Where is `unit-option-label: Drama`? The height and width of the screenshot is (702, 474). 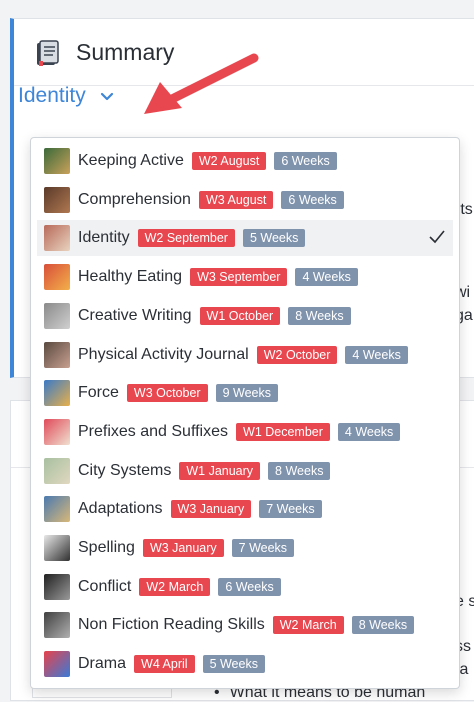 unit-option-label: Drama is located at coordinates (102, 664).